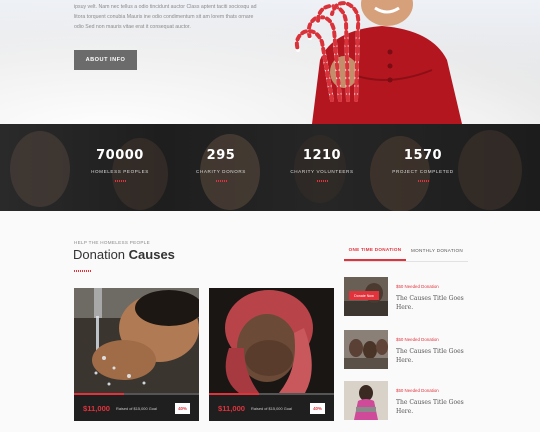 This screenshot has width=540, height=432. I want to click on tab-one-time-donation: ONE TIME DONATION, so click(375, 250).